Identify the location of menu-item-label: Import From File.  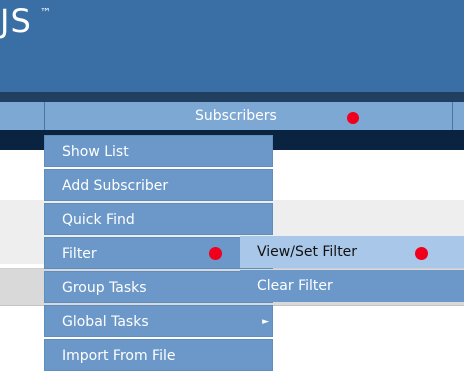
(119, 356).